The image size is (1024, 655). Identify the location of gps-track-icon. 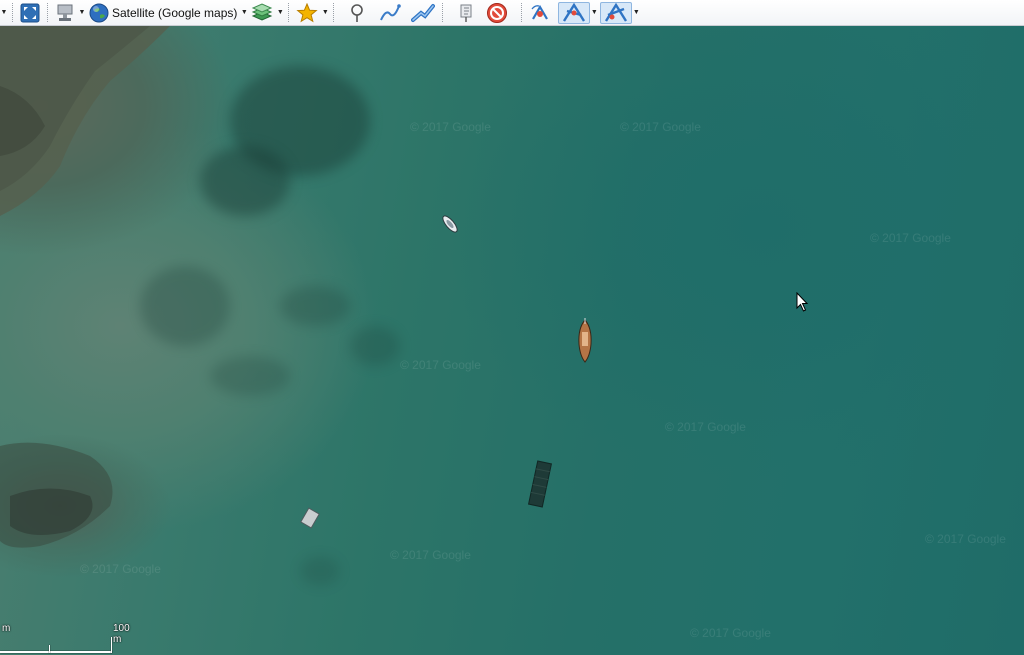
(616, 12).